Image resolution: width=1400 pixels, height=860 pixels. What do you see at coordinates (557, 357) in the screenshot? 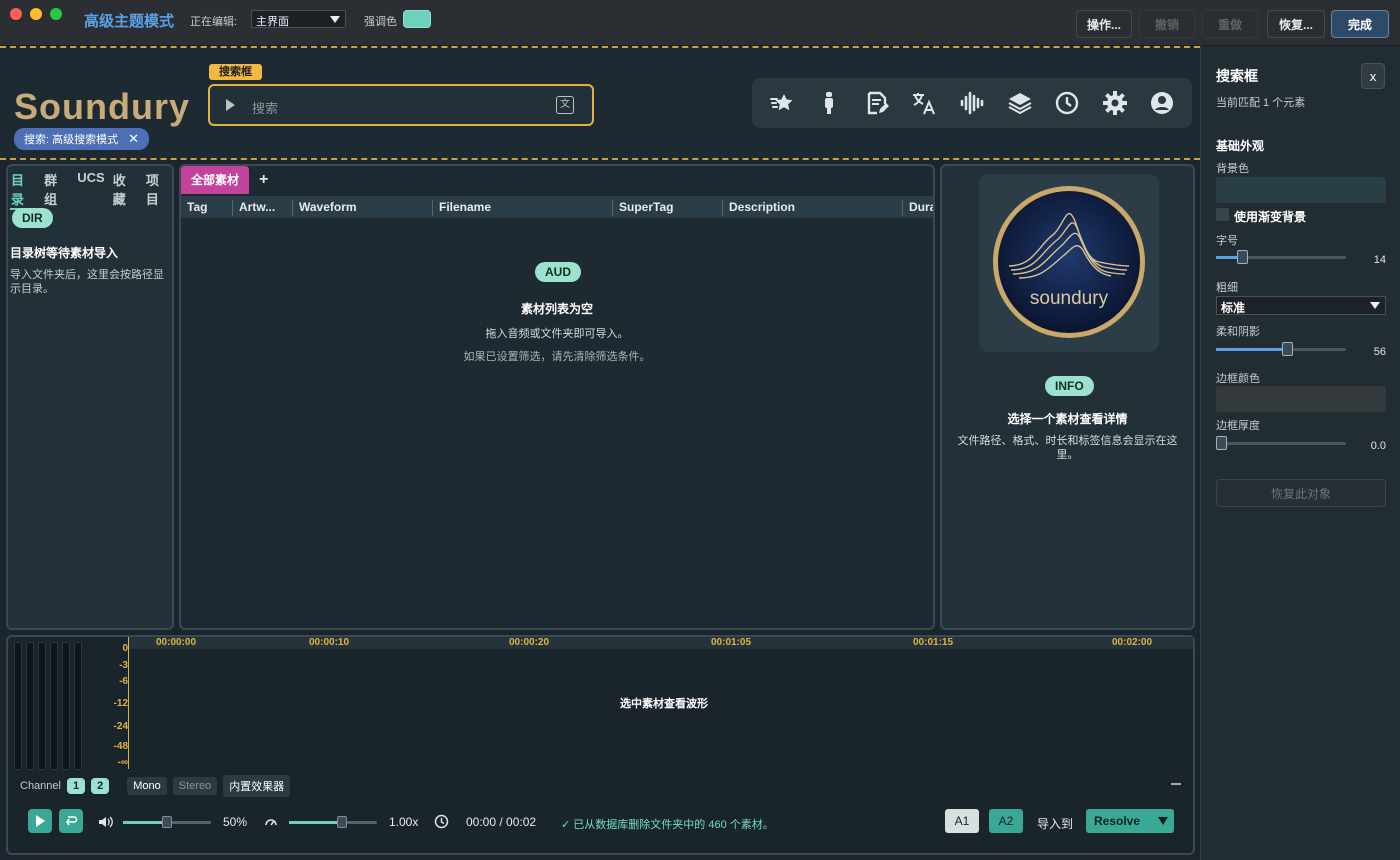
I see `asset-list-filter-hint: 如果已设置筛选，请先清除筛选条件。` at bounding box center [557, 357].